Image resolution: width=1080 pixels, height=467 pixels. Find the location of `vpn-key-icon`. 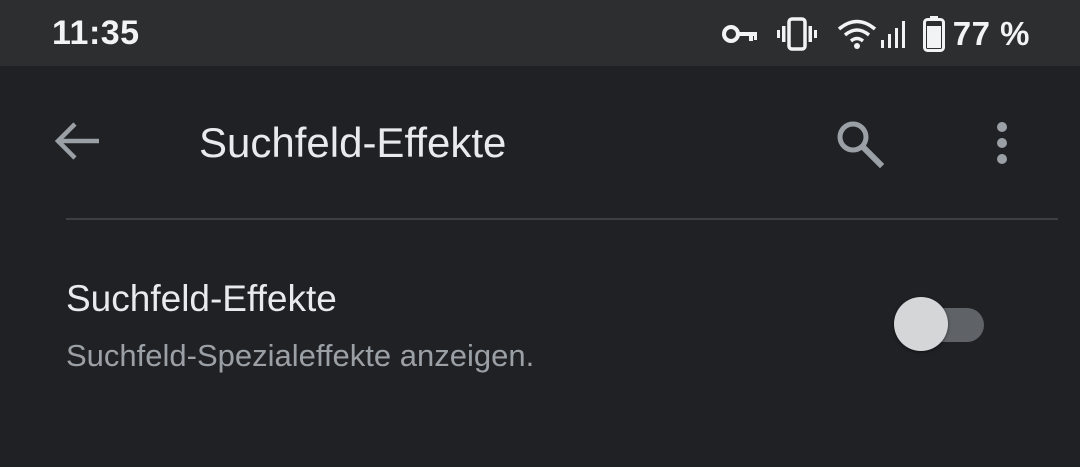

vpn-key-icon is located at coordinates (740, 34).